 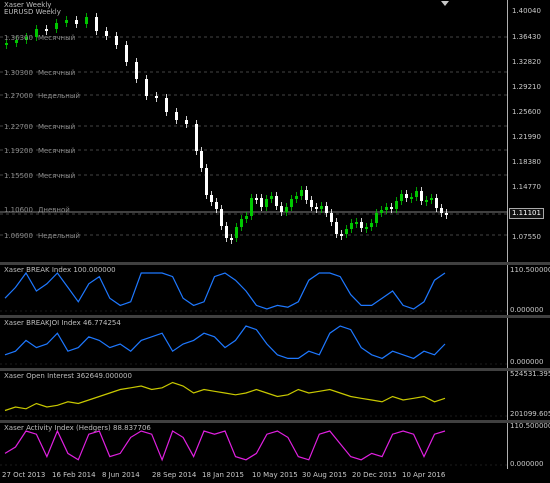 I want to click on date-tick: 8 Jun 2014, so click(x=121, y=475).